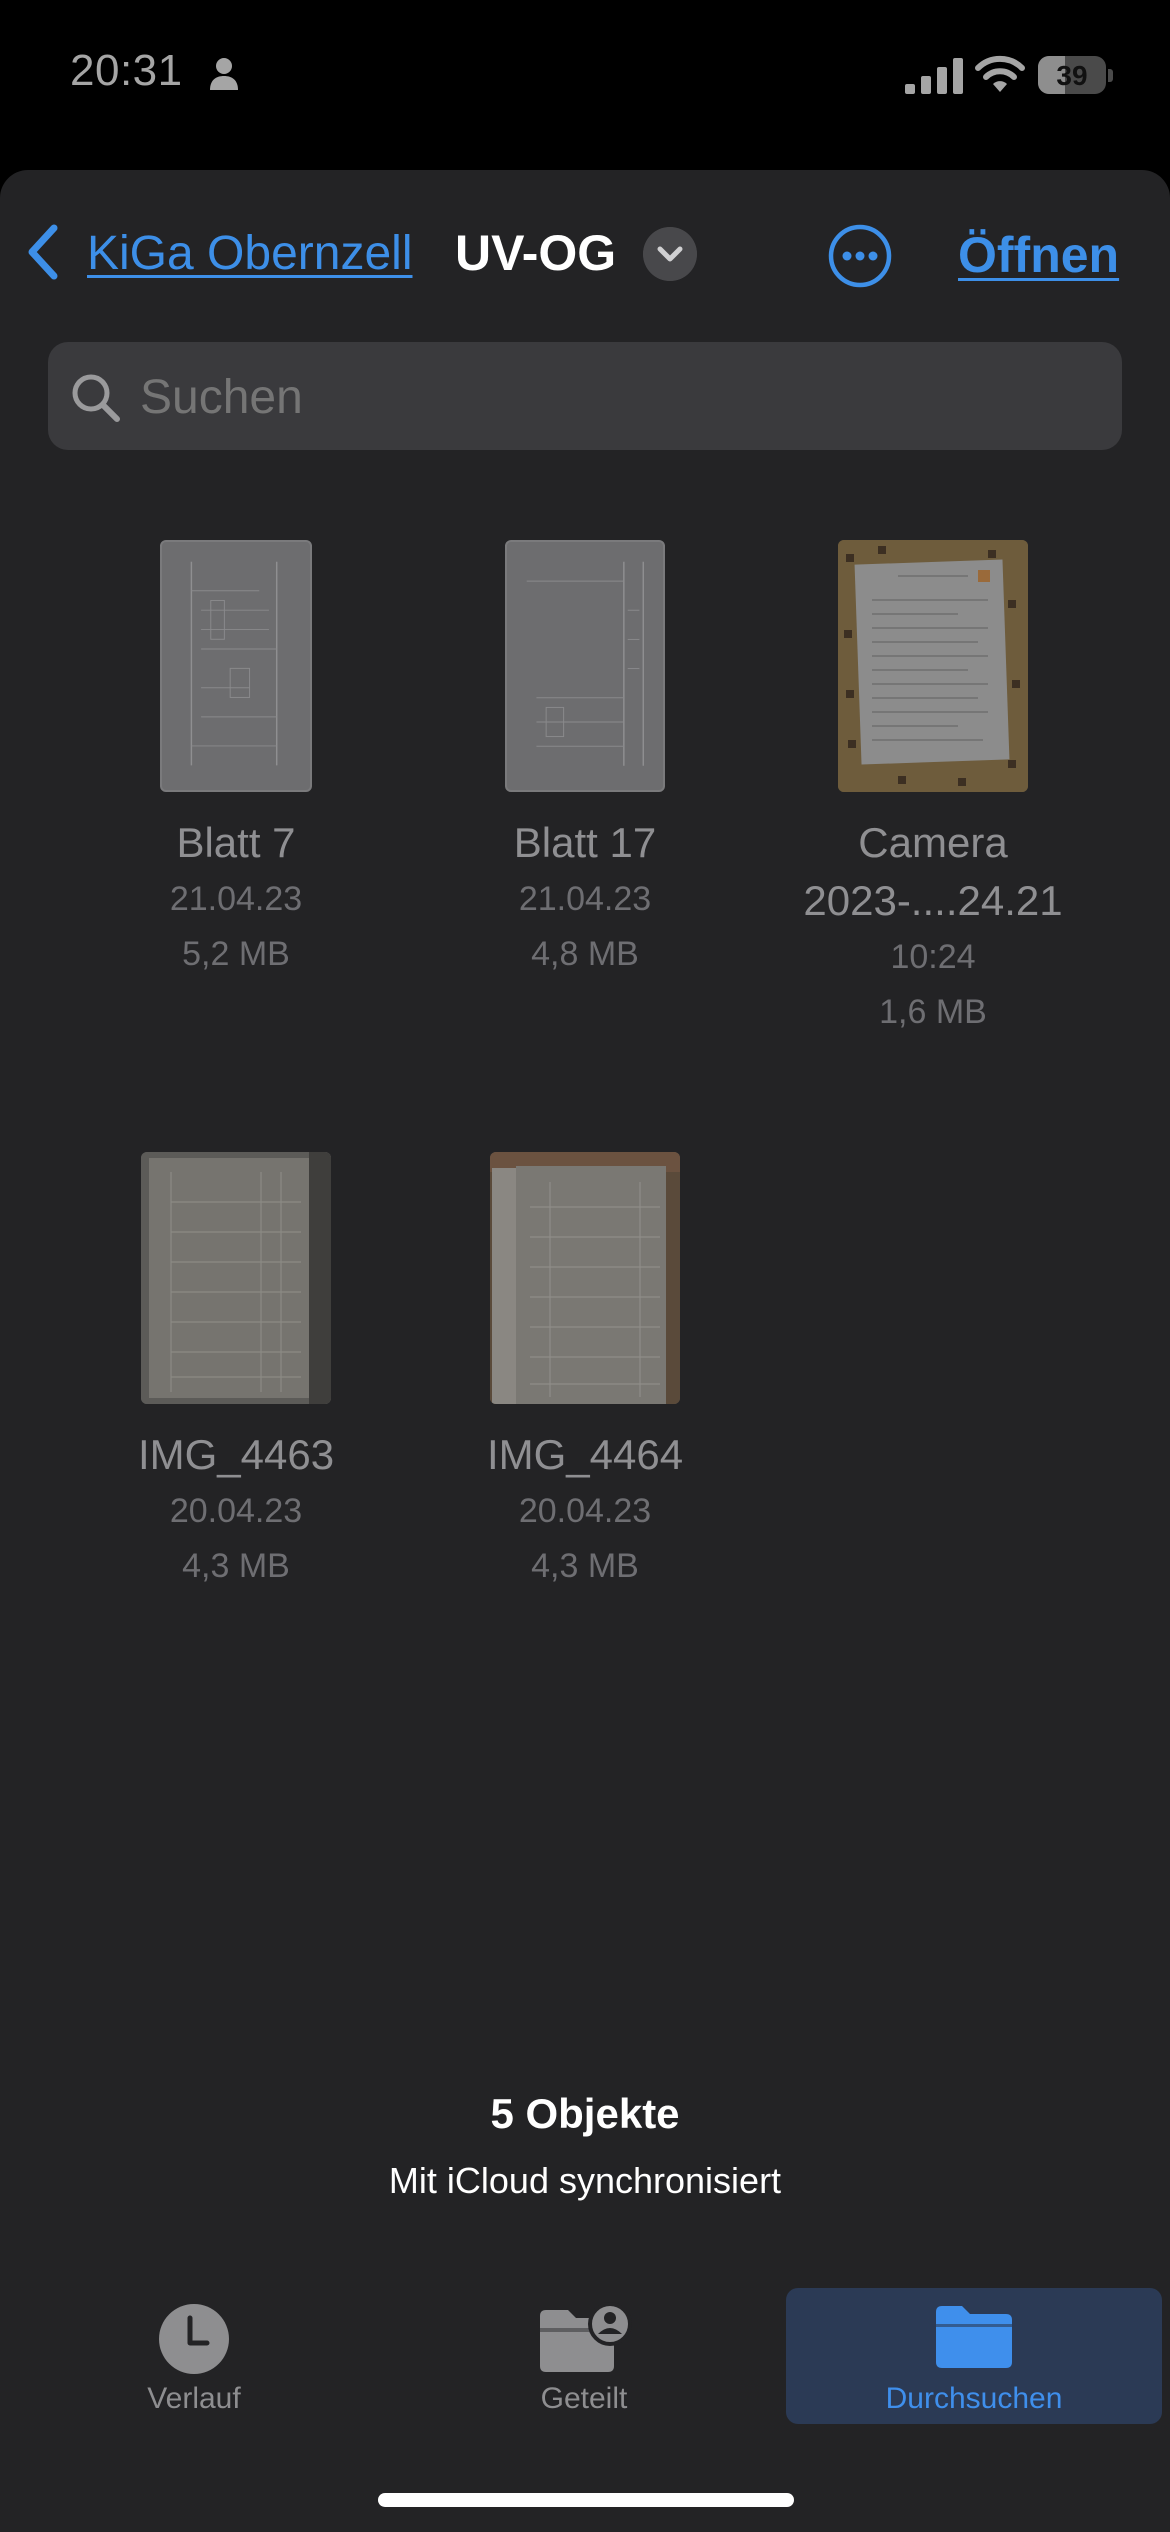  I want to click on tab-durchsuchen: Durchsuchen, so click(974, 2356).